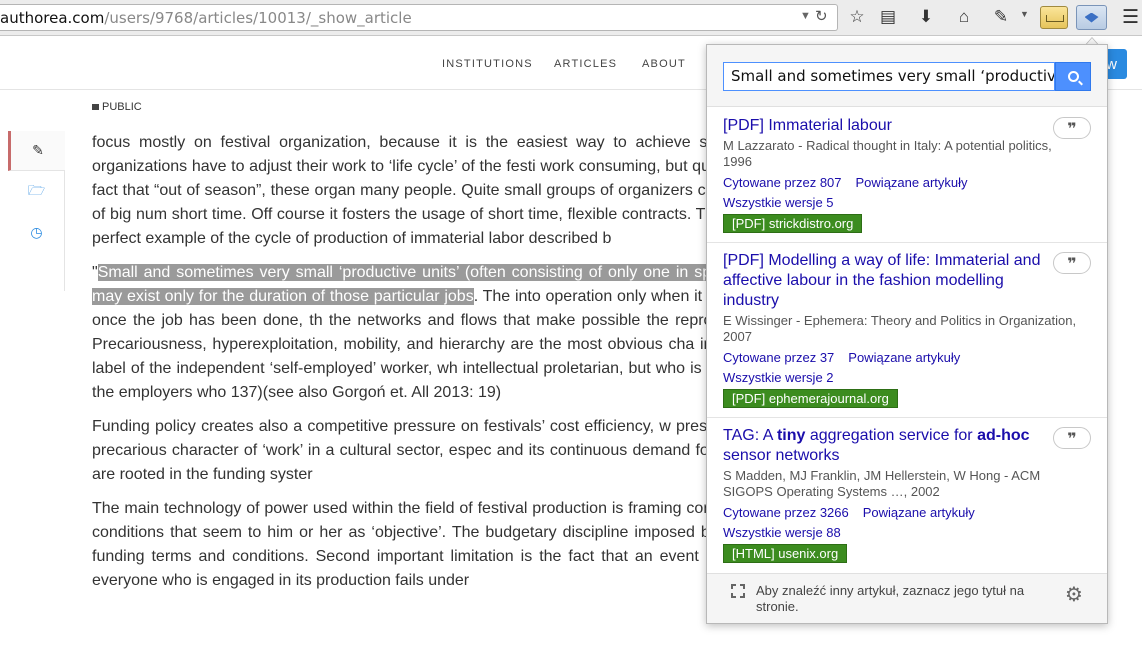  I want to click on title-part: sensor networks, so click(781, 455).